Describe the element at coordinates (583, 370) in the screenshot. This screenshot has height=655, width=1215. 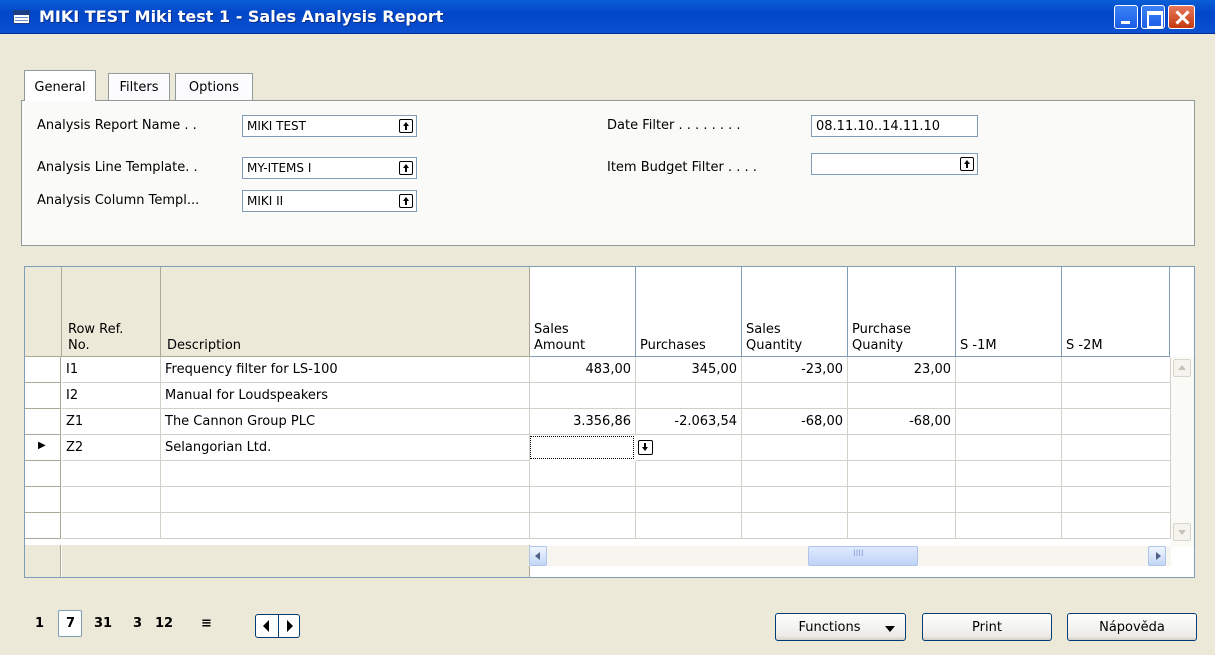
I see `cell-sales-amount: 483,00` at that location.